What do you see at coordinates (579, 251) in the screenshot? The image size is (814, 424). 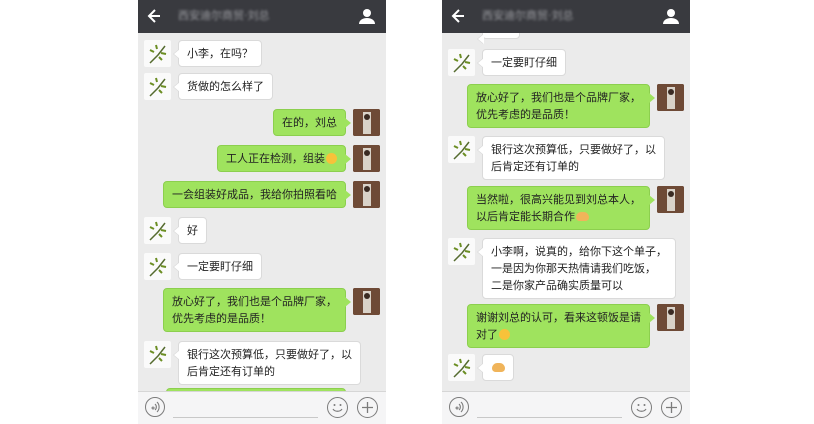 I see `message-line: 小李啊，说真的，给你下这个单子，` at bounding box center [579, 251].